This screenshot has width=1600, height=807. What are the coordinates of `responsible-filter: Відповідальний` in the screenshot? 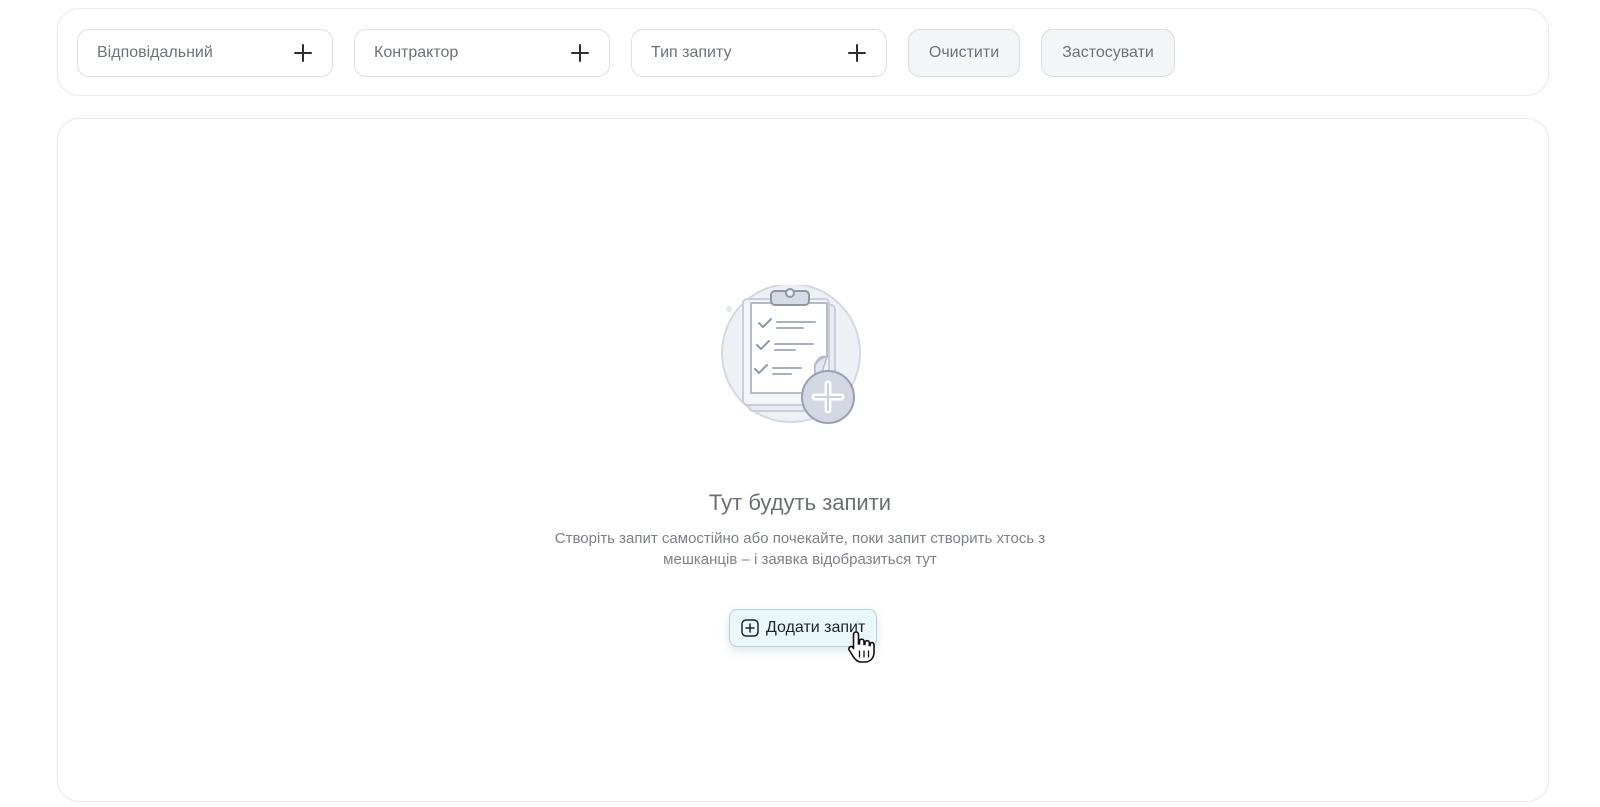 It's located at (205, 53).